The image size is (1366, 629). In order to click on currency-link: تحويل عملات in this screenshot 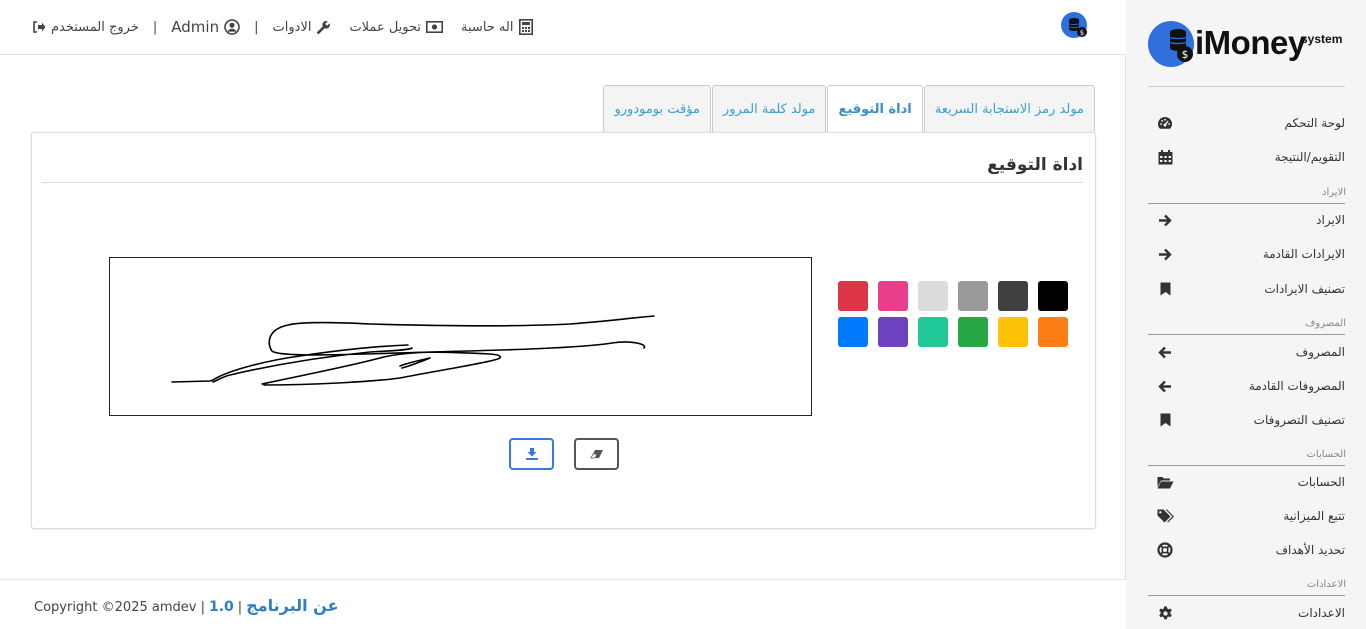, I will do `click(396, 27)`.